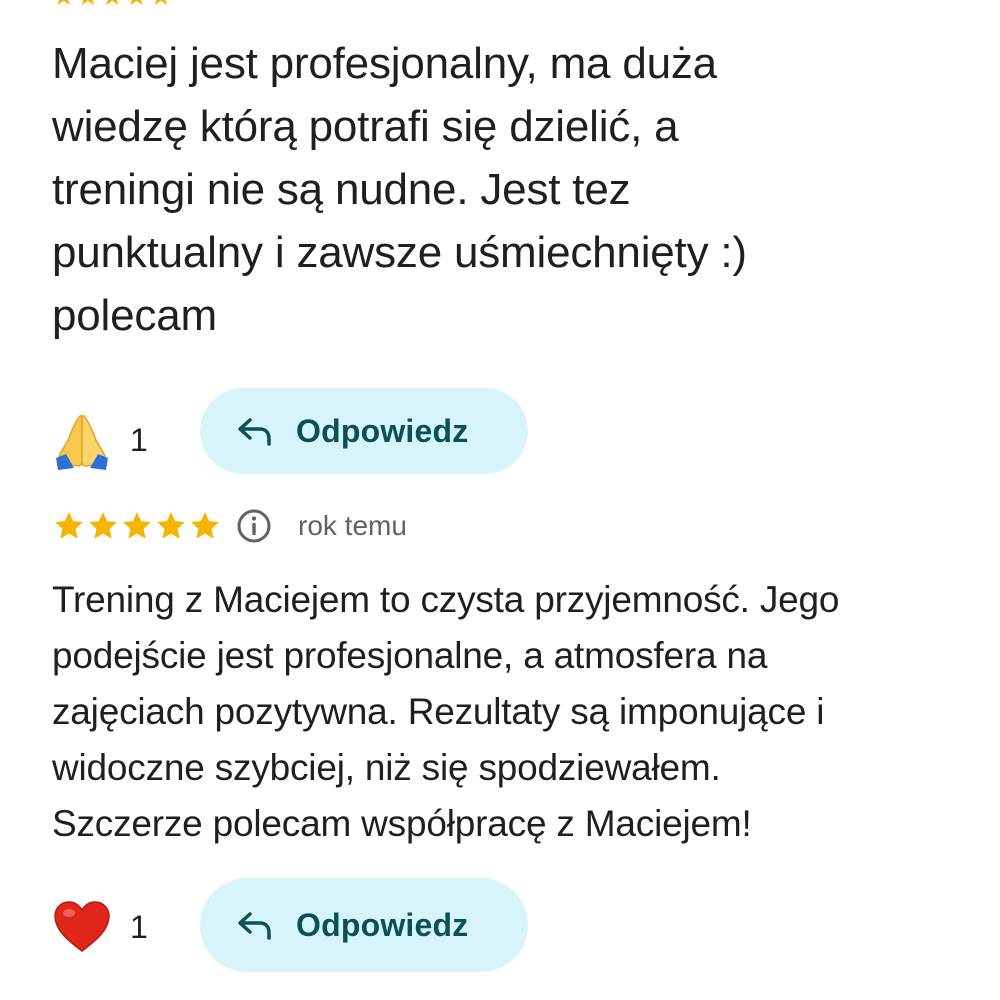 The height and width of the screenshot is (1000, 1000). I want to click on review-meta: rok temu, so click(229, 526).